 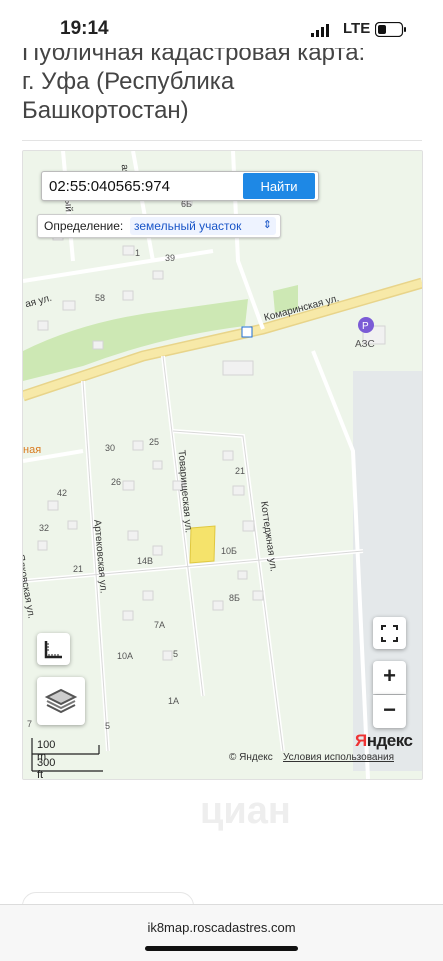 I want to click on find-button: Найти, so click(x=279, y=186).